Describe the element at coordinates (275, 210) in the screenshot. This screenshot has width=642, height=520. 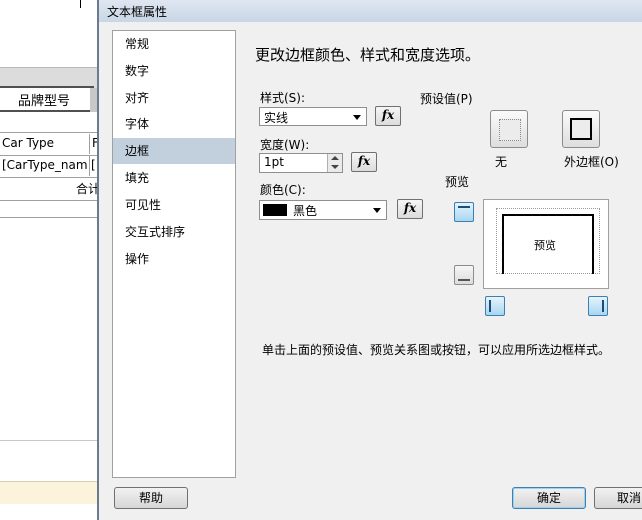
I see `color-swatch` at that location.